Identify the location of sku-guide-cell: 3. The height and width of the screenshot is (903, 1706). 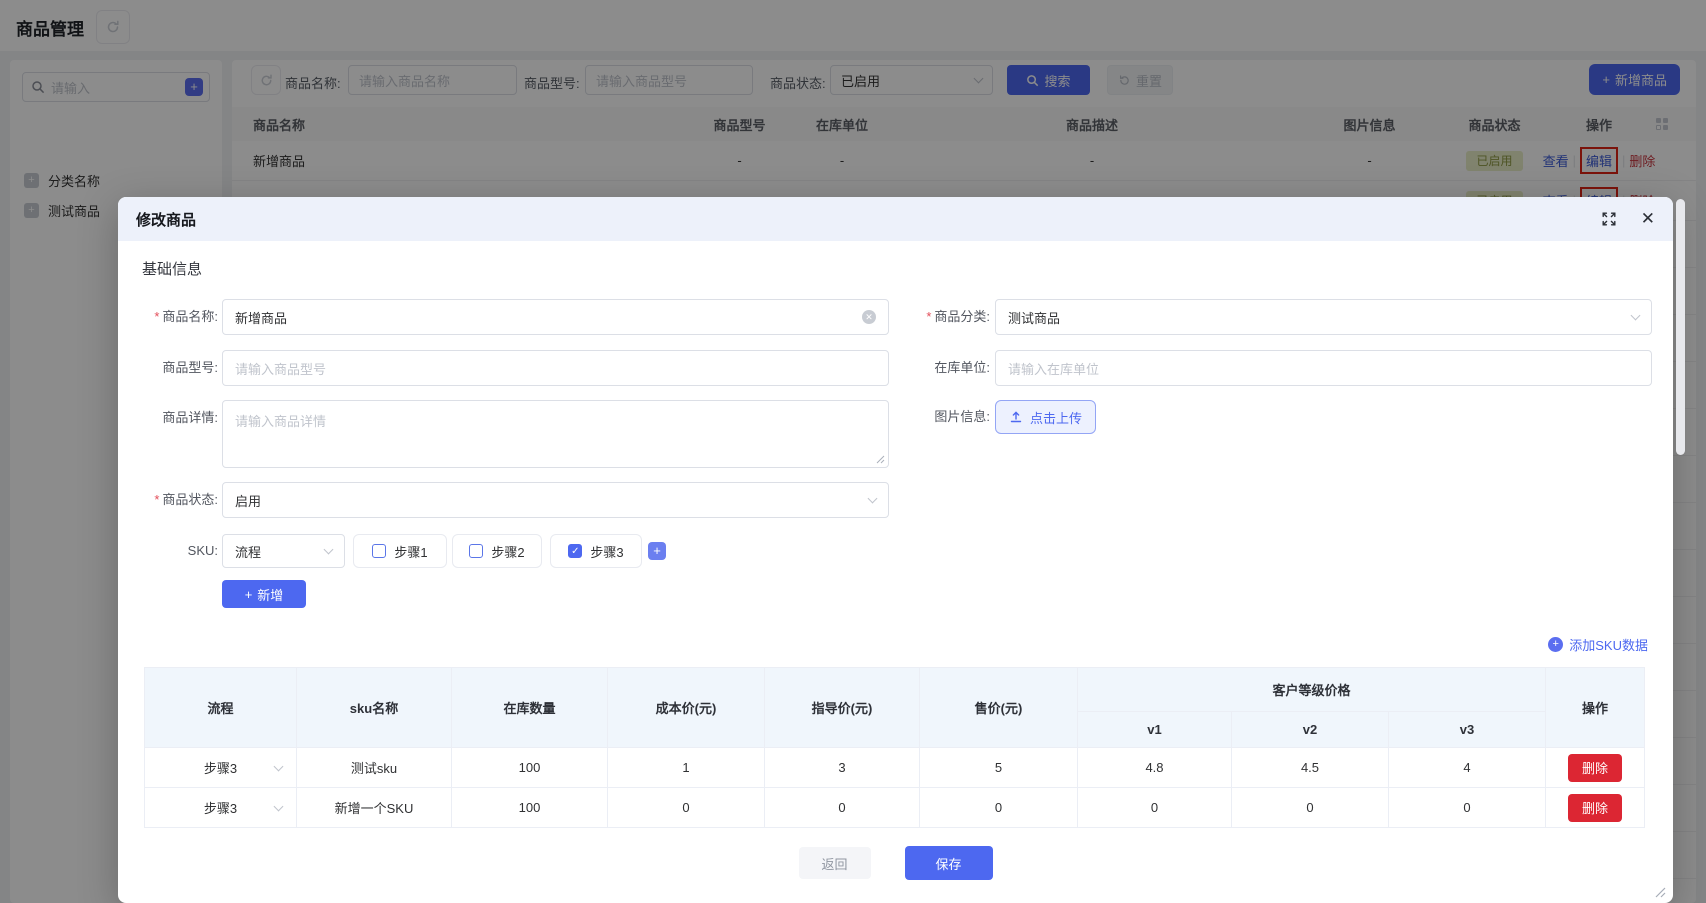
(842, 767).